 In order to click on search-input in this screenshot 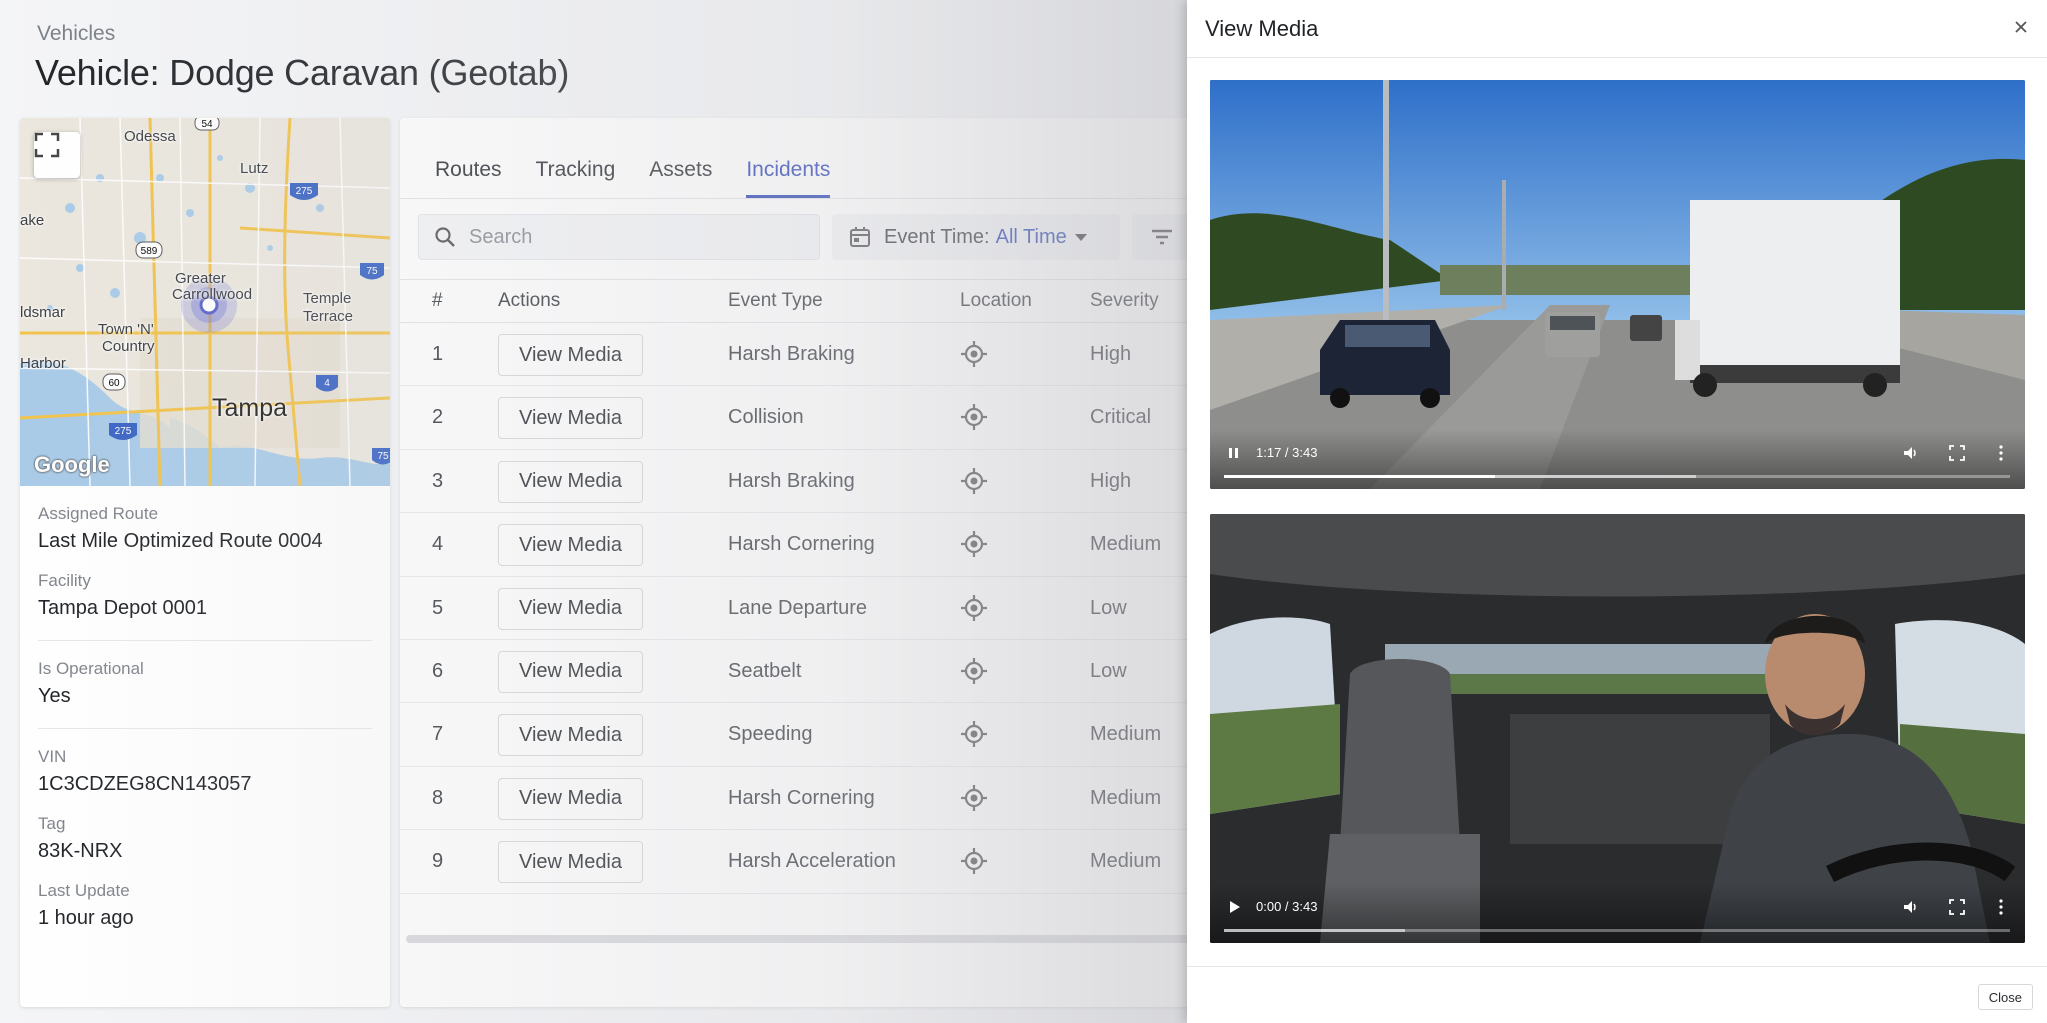, I will do `click(629, 237)`.